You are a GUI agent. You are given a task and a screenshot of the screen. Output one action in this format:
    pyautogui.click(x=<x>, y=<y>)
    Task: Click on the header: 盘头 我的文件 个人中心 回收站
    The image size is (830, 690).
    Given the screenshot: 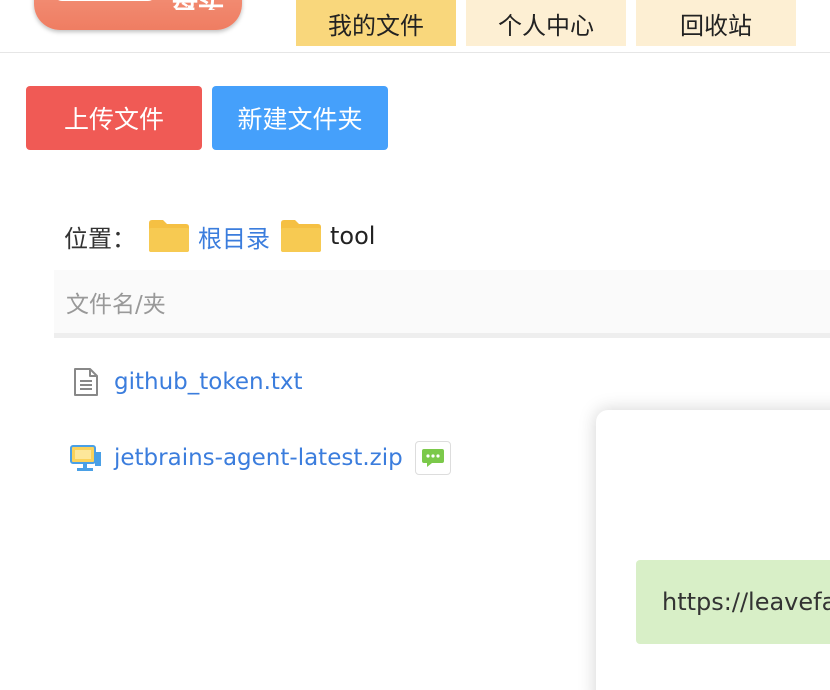 What is the action you would take?
    pyautogui.click(x=415, y=26)
    